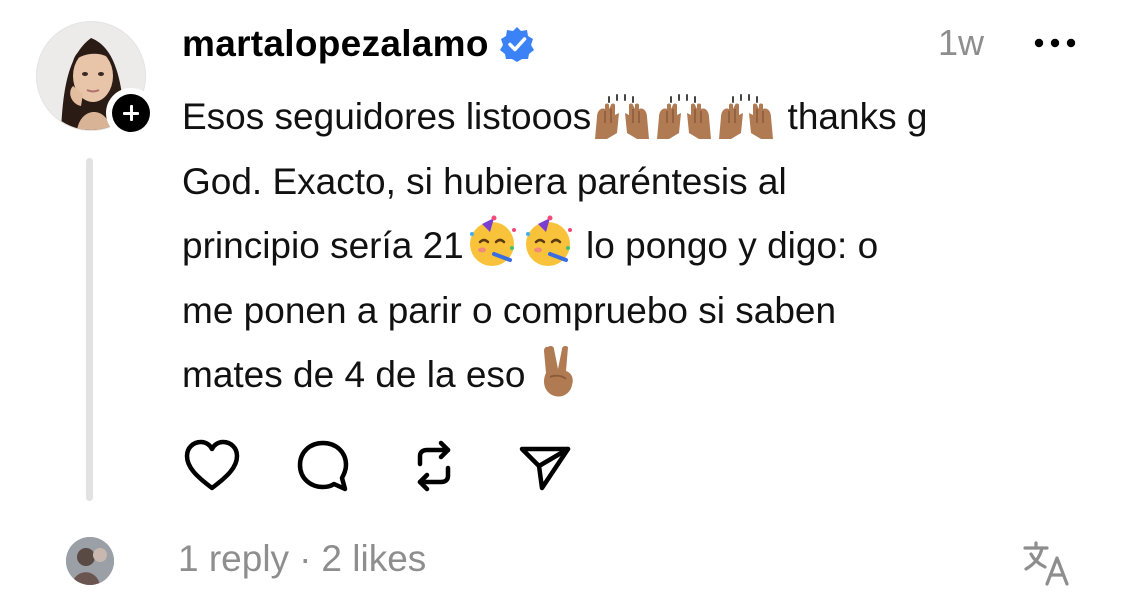  Describe the element at coordinates (509, 310) in the screenshot. I see `comment-text-segment: me ponen a parir o compruebo si saben` at that location.